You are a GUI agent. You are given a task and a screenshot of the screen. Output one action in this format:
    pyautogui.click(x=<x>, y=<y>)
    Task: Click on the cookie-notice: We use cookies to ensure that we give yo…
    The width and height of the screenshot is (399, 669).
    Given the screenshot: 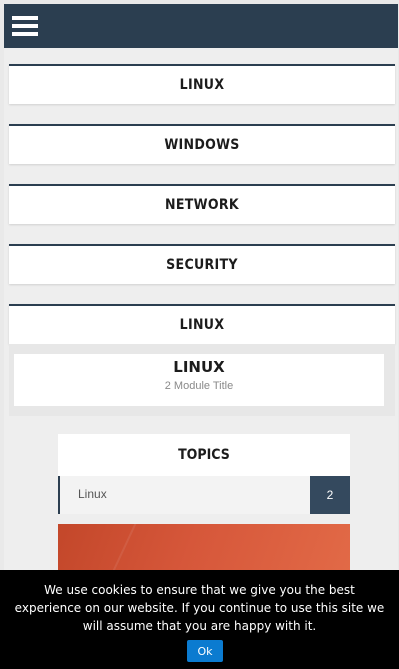 What is the action you would take?
    pyautogui.click(x=199, y=619)
    